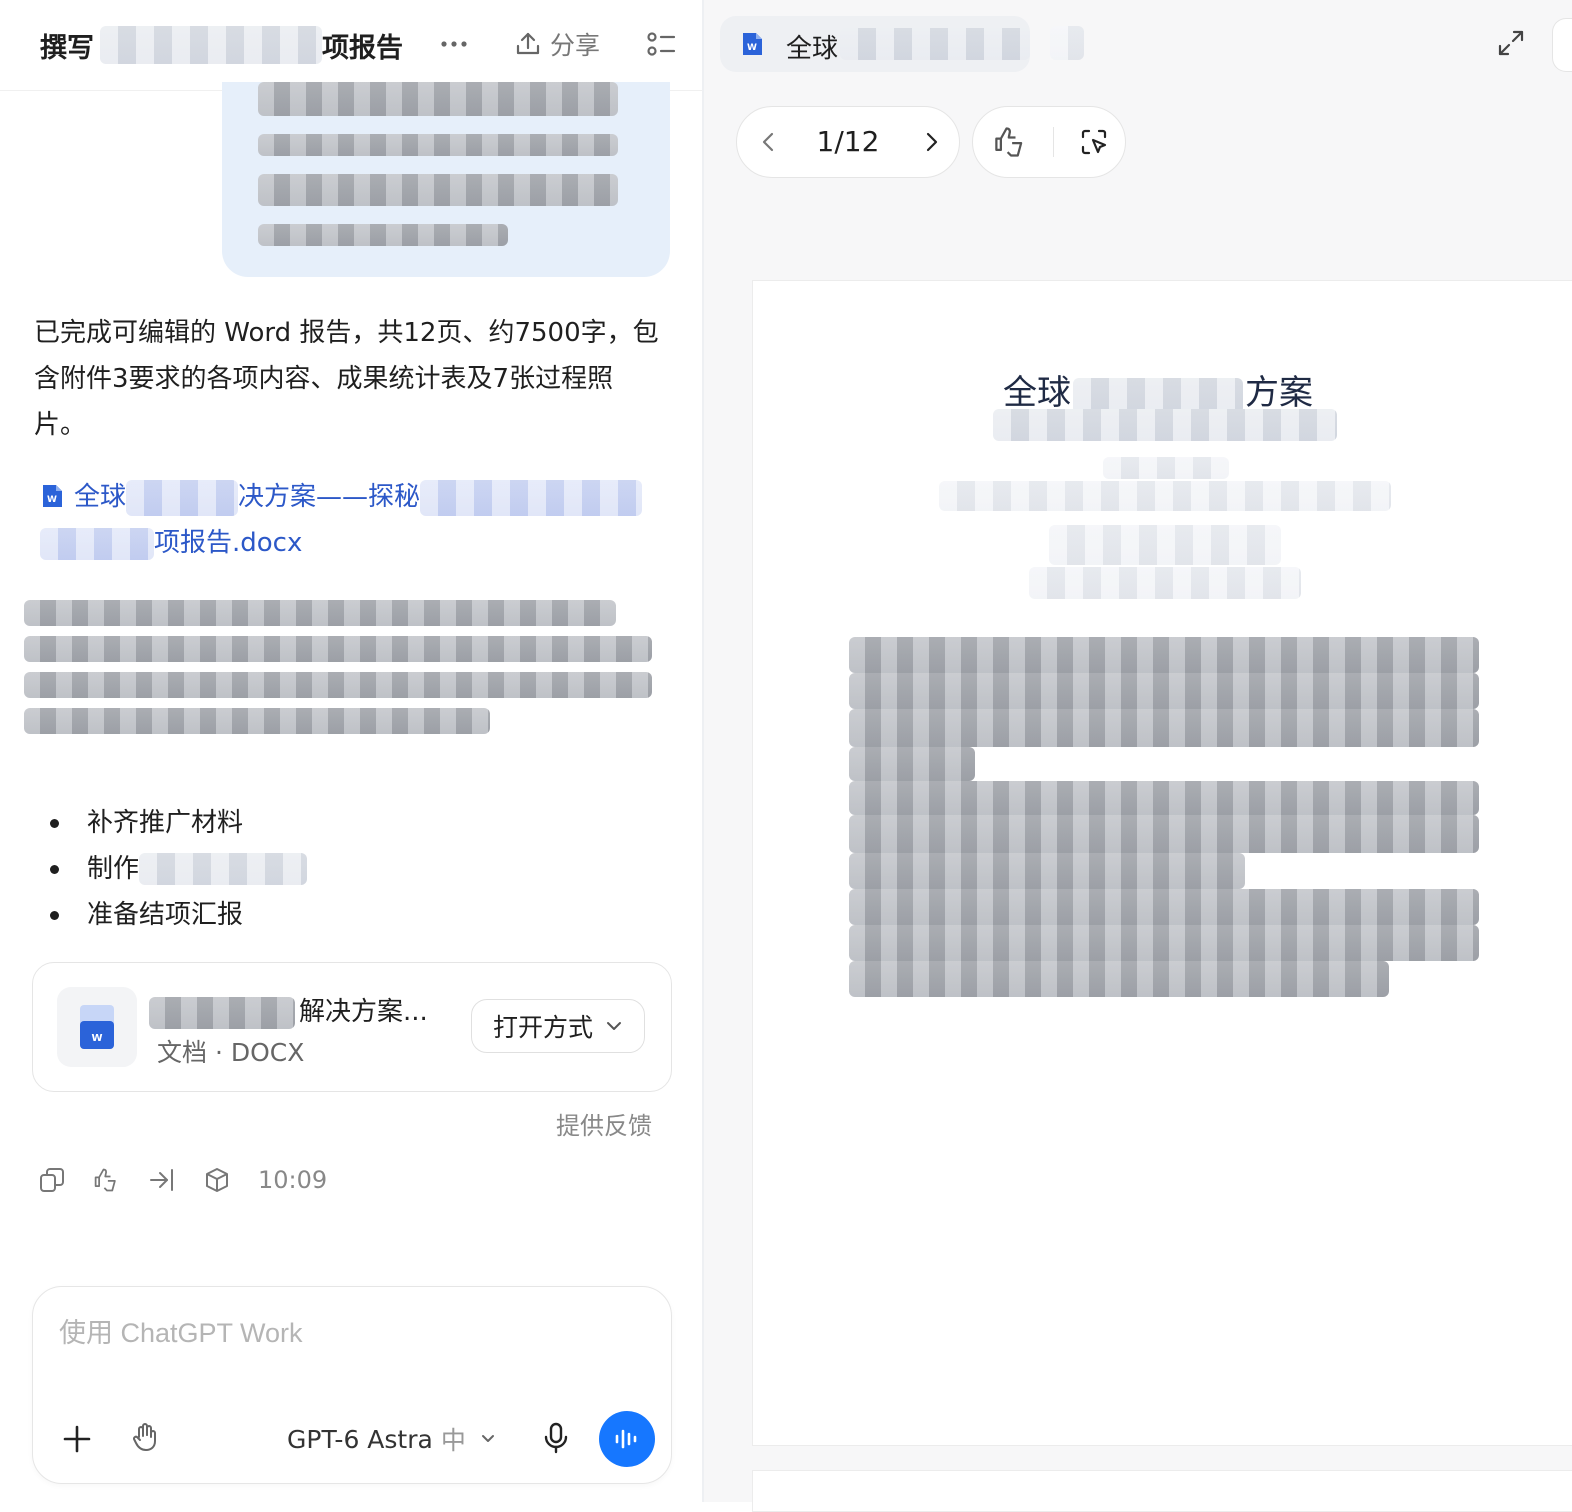 This screenshot has height=1512, width=1572. I want to click on share-response-button, so click(162, 1180).